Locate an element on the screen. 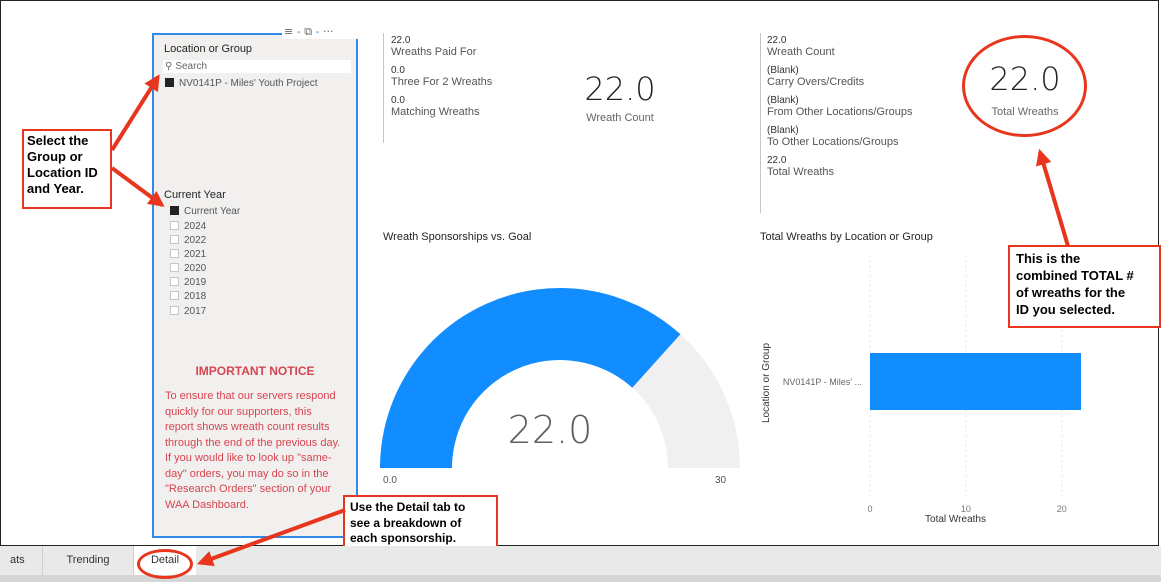 This screenshot has height=582, width=1161. year-item-2020: 2020 is located at coordinates (188, 268).